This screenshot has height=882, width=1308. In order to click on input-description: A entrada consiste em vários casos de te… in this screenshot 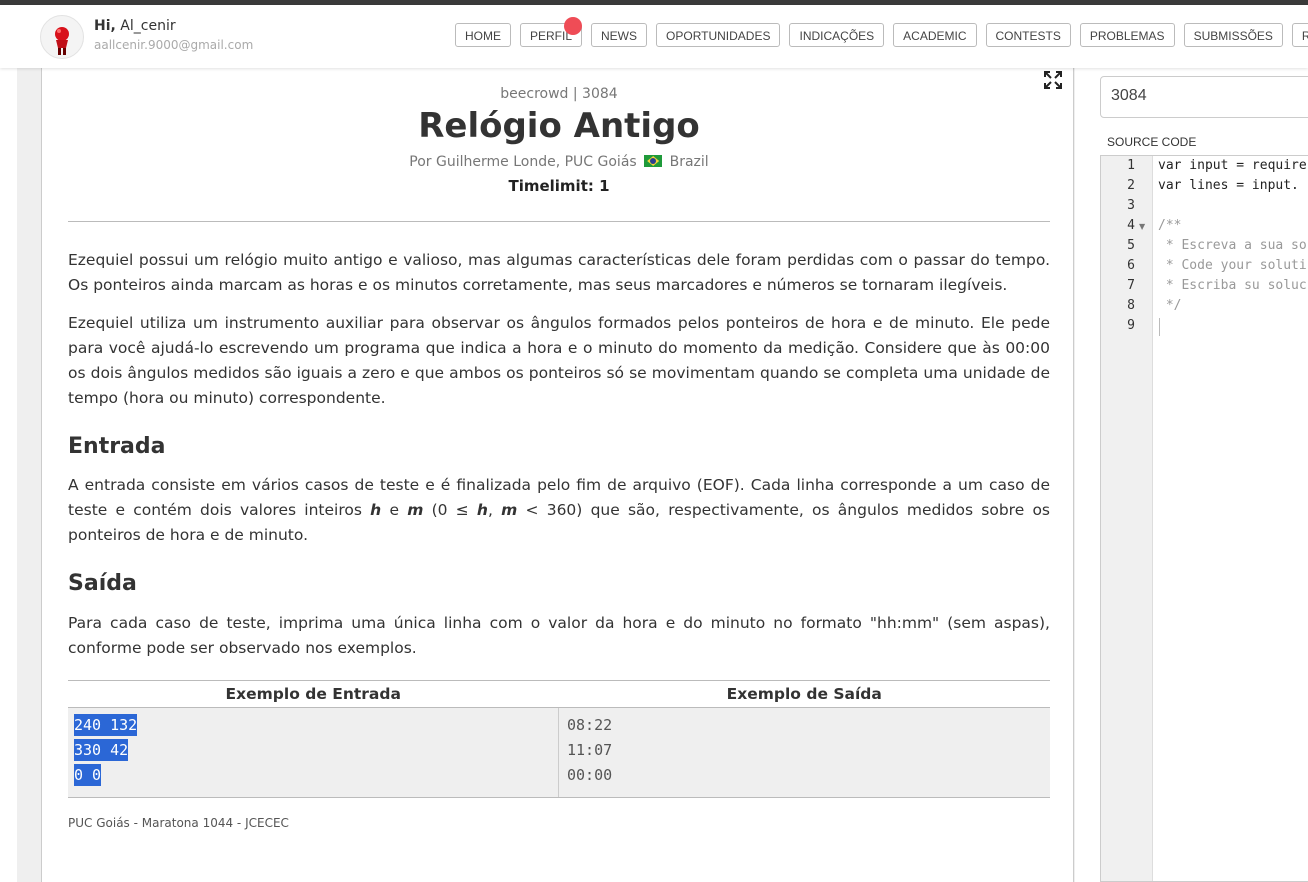, I will do `click(559, 510)`.